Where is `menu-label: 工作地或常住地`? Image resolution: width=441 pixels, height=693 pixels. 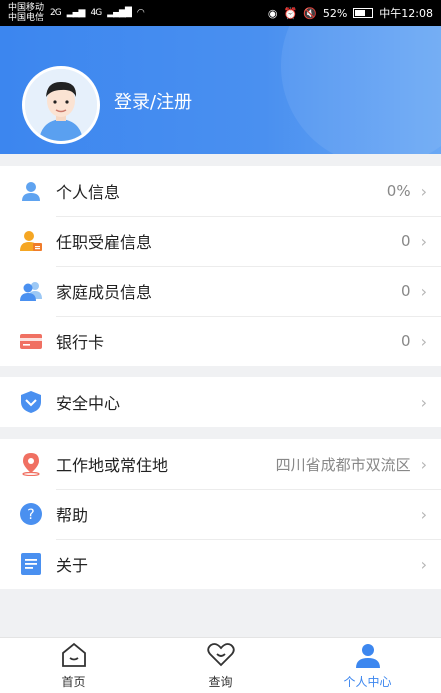
menu-label: 工作地或常住地 is located at coordinates (112, 465).